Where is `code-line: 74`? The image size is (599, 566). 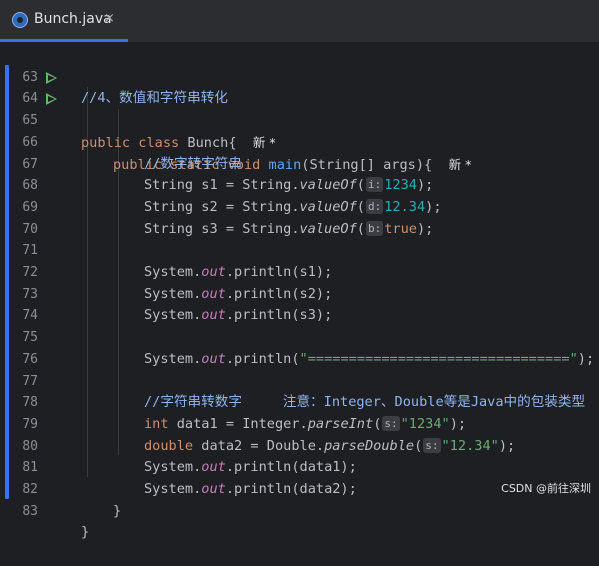
code-line: 74 is located at coordinates (299, 303).